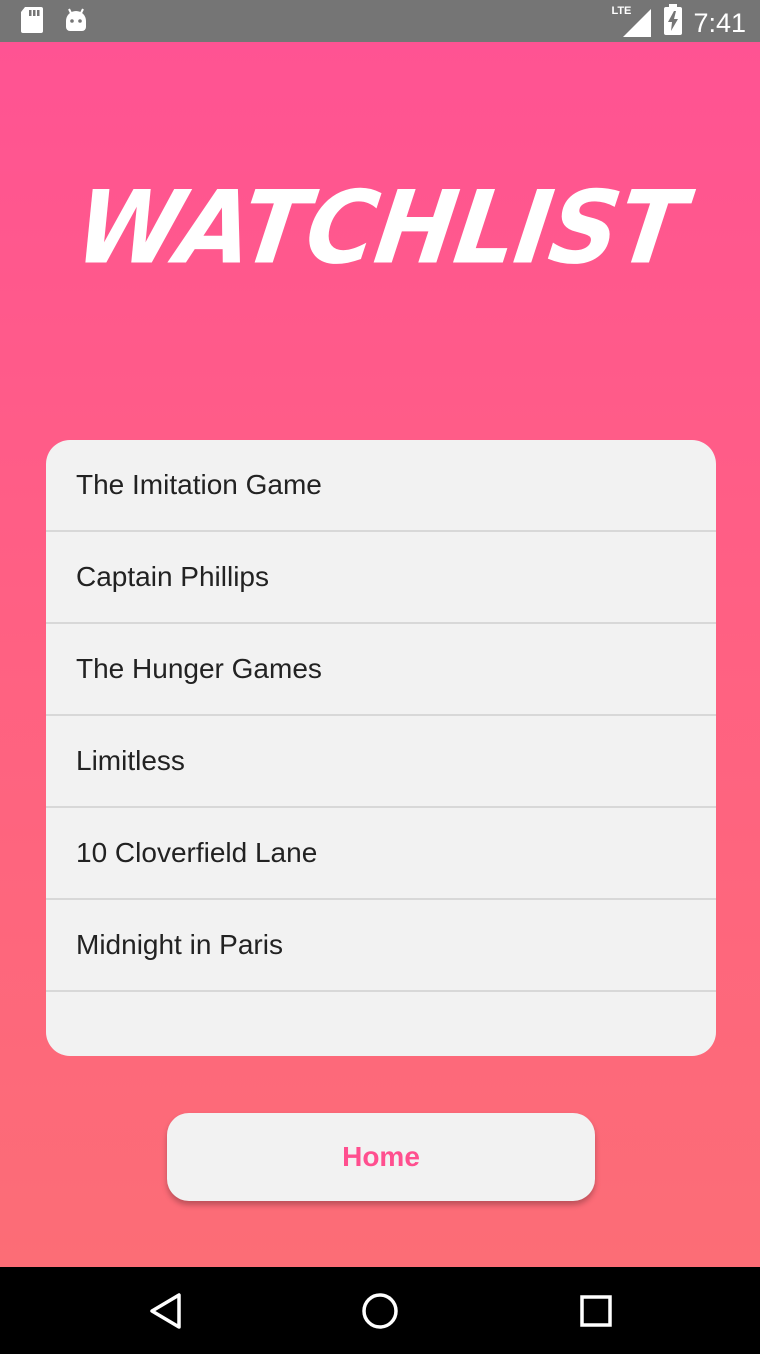  What do you see at coordinates (380, 21) in the screenshot?
I see `status-bar: LTE 7:41` at bounding box center [380, 21].